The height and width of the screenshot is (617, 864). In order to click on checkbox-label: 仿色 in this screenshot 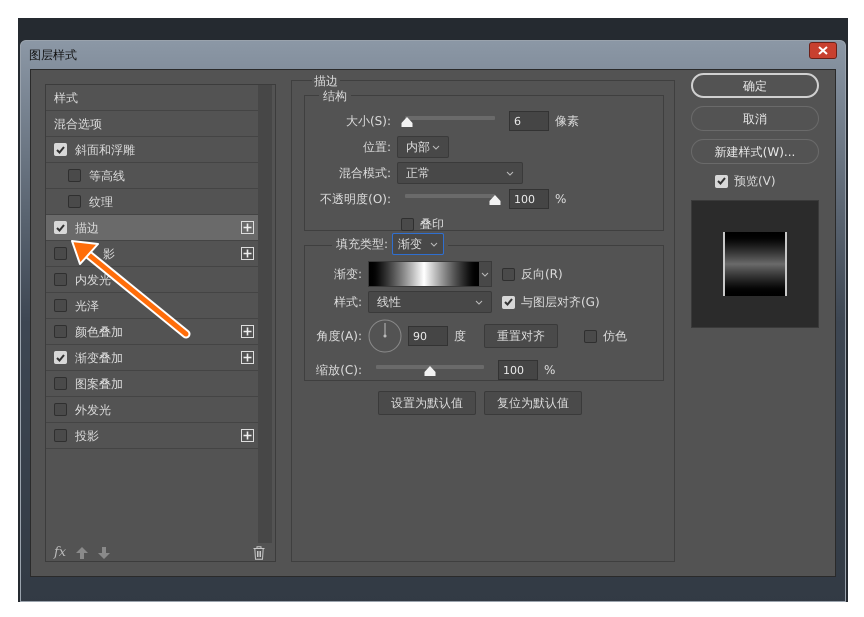, I will do `click(615, 336)`.